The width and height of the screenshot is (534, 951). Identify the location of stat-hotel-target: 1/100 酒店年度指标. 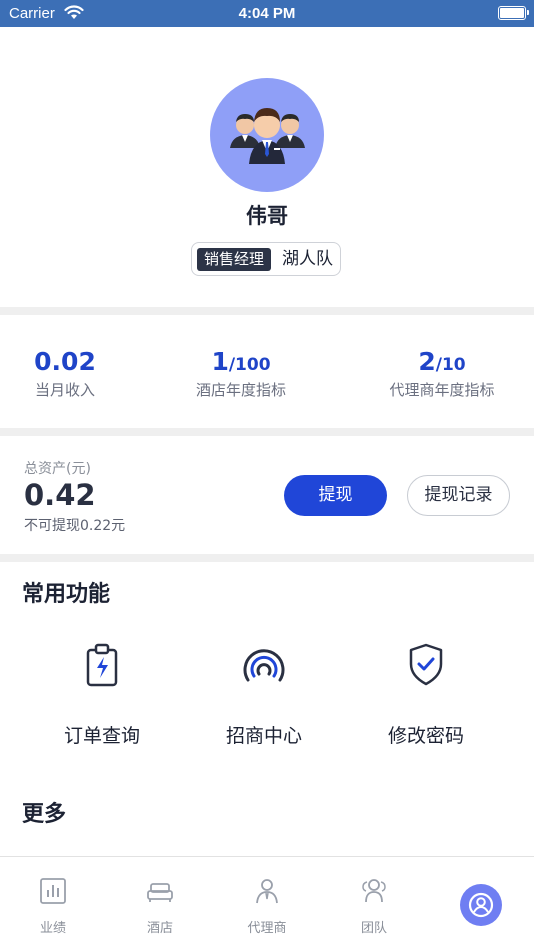
(241, 373).